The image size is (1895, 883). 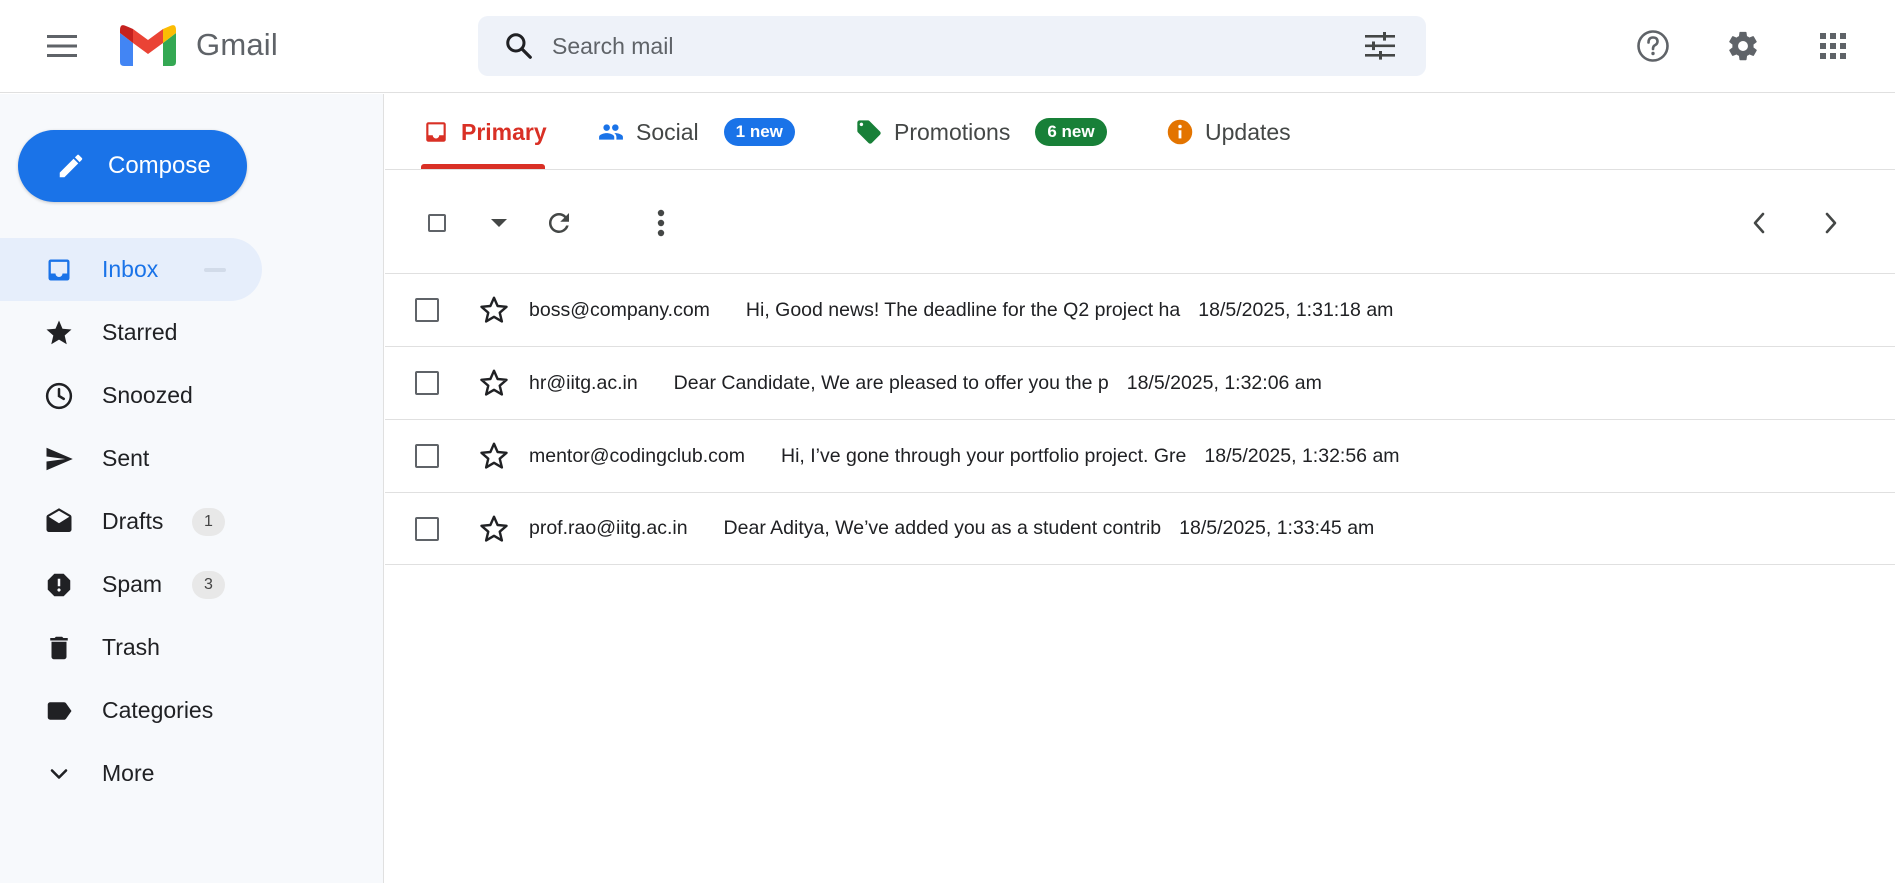 What do you see at coordinates (1380, 46) in the screenshot?
I see `filter-icon` at bounding box center [1380, 46].